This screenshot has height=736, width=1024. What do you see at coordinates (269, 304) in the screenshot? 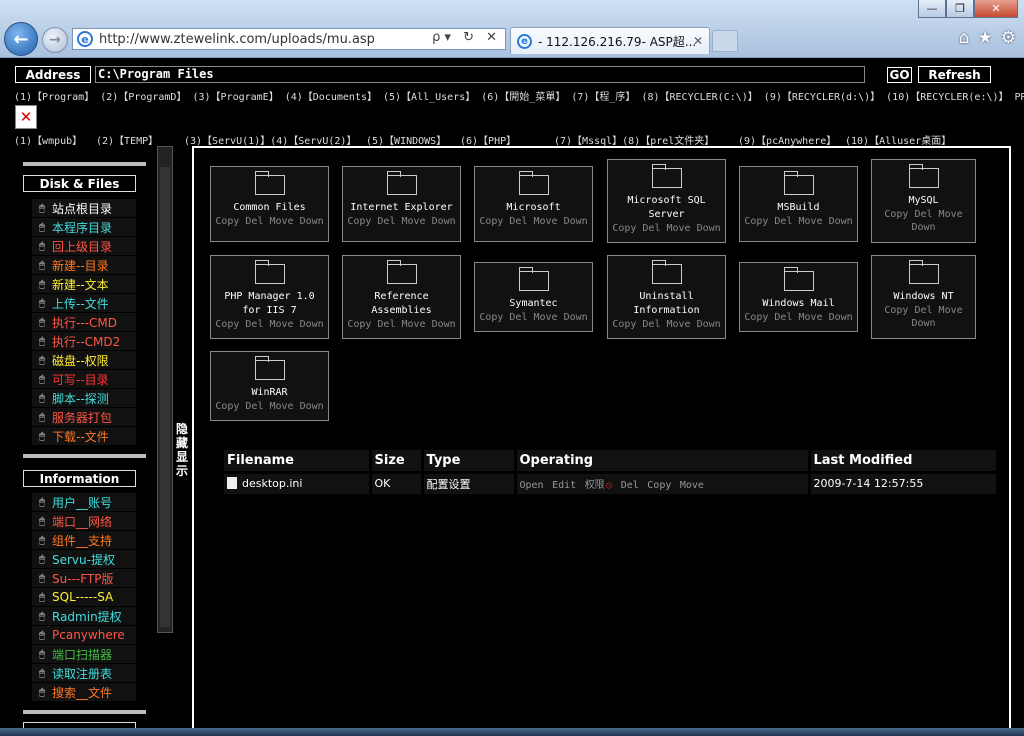
I see `folder-name: PHP Manager 1.0 for IIS 7` at bounding box center [269, 304].